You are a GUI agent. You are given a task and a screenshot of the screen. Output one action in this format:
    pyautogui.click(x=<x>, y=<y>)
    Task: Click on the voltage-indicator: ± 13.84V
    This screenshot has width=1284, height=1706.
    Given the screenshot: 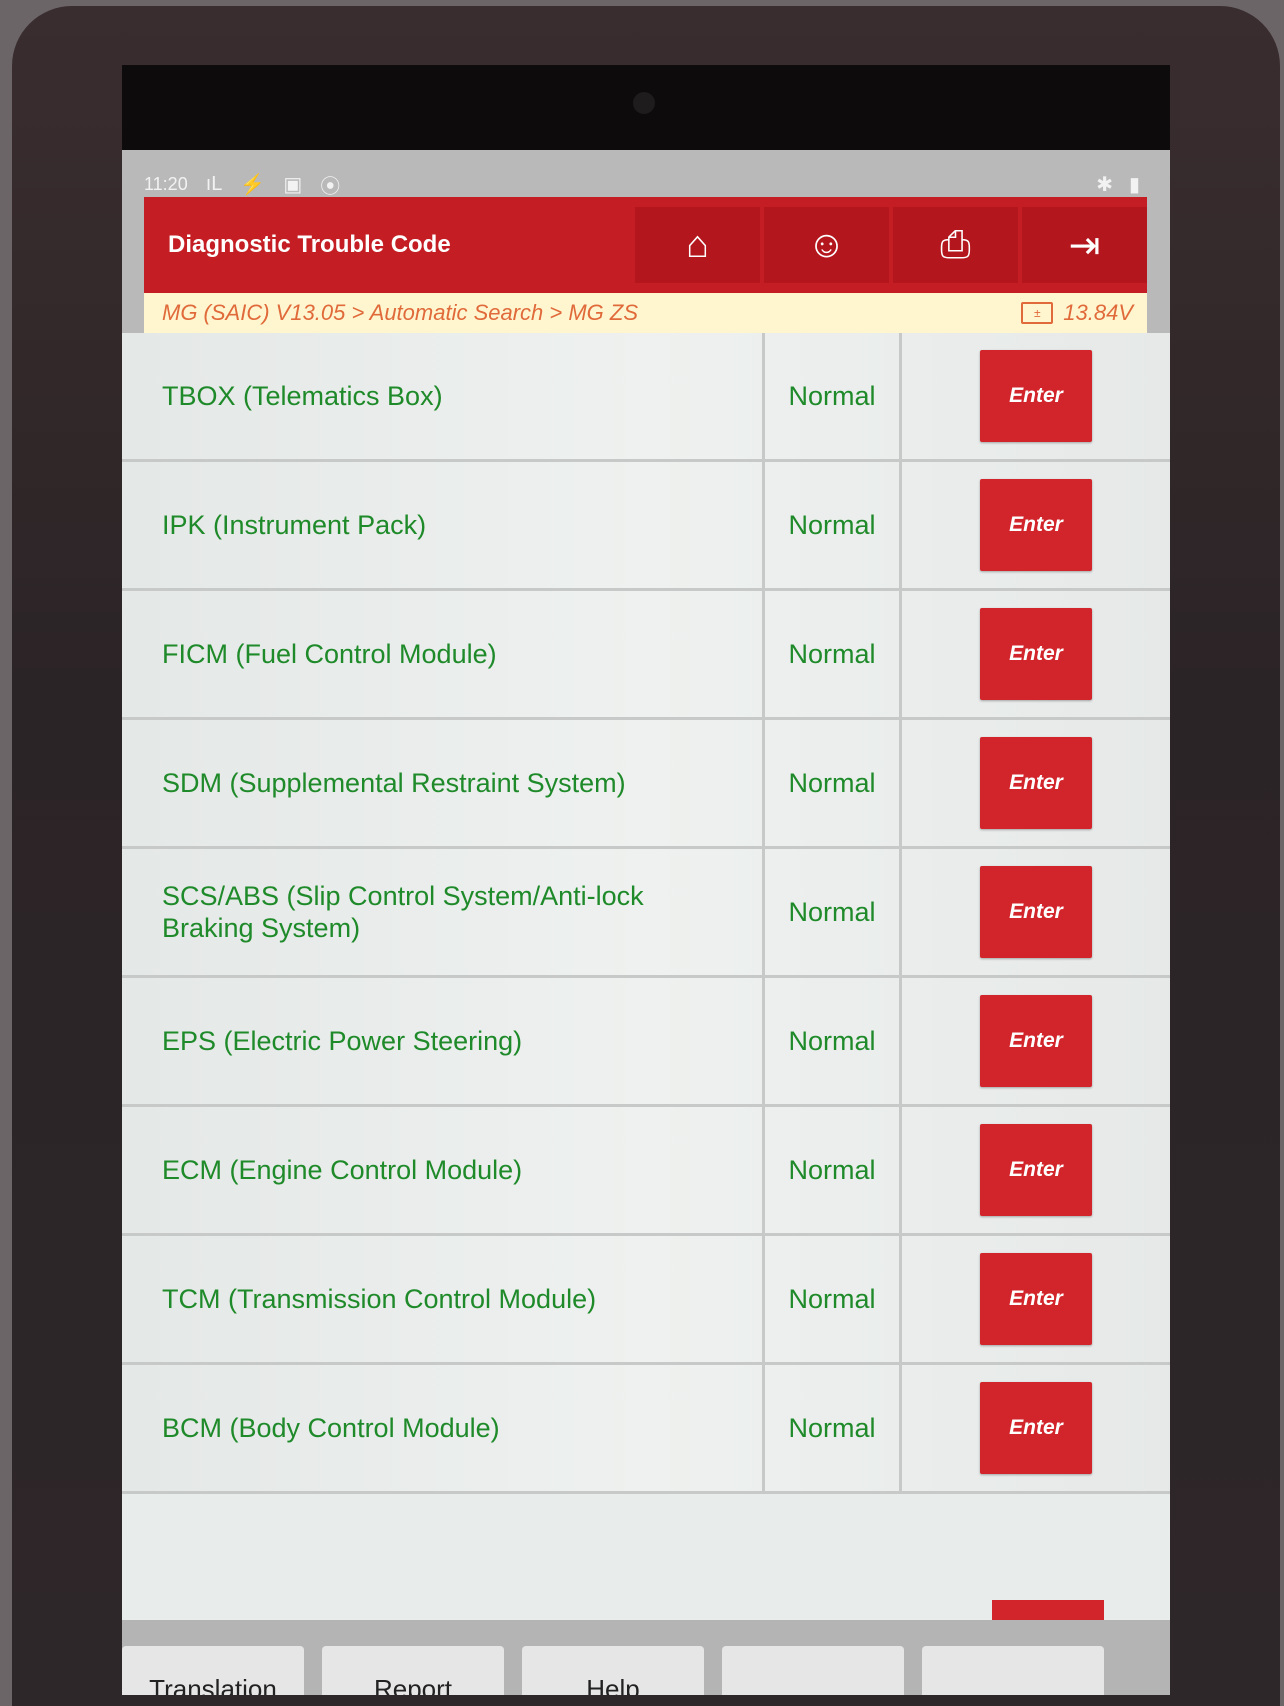 What is the action you would take?
    pyautogui.click(x=1084, y=313)
    